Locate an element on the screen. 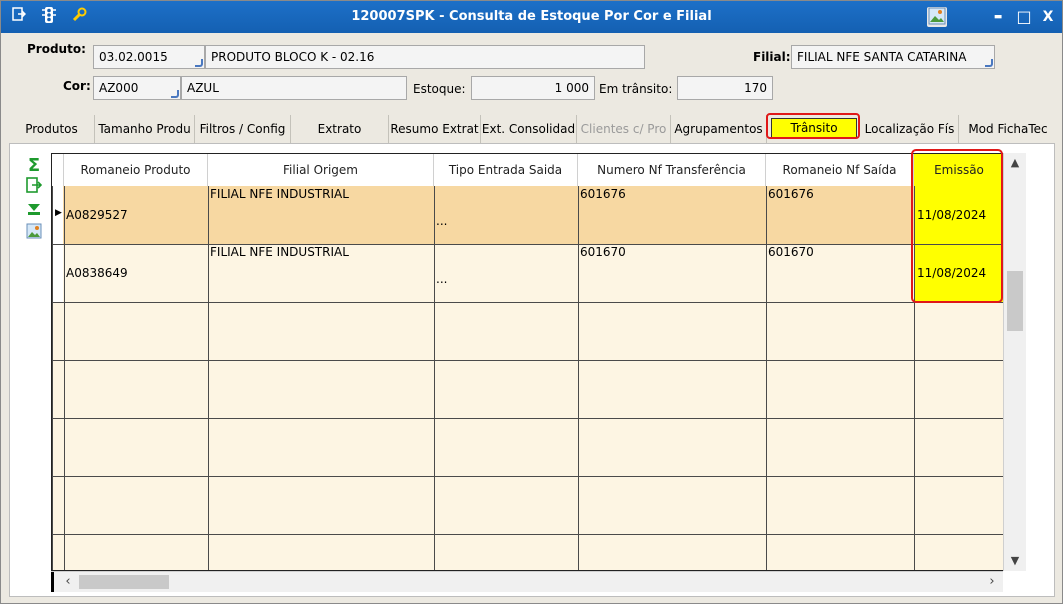 This screenshot has height=604, width=1063. scroll-left-icon: ‹ is located at coordinates (68, 582).